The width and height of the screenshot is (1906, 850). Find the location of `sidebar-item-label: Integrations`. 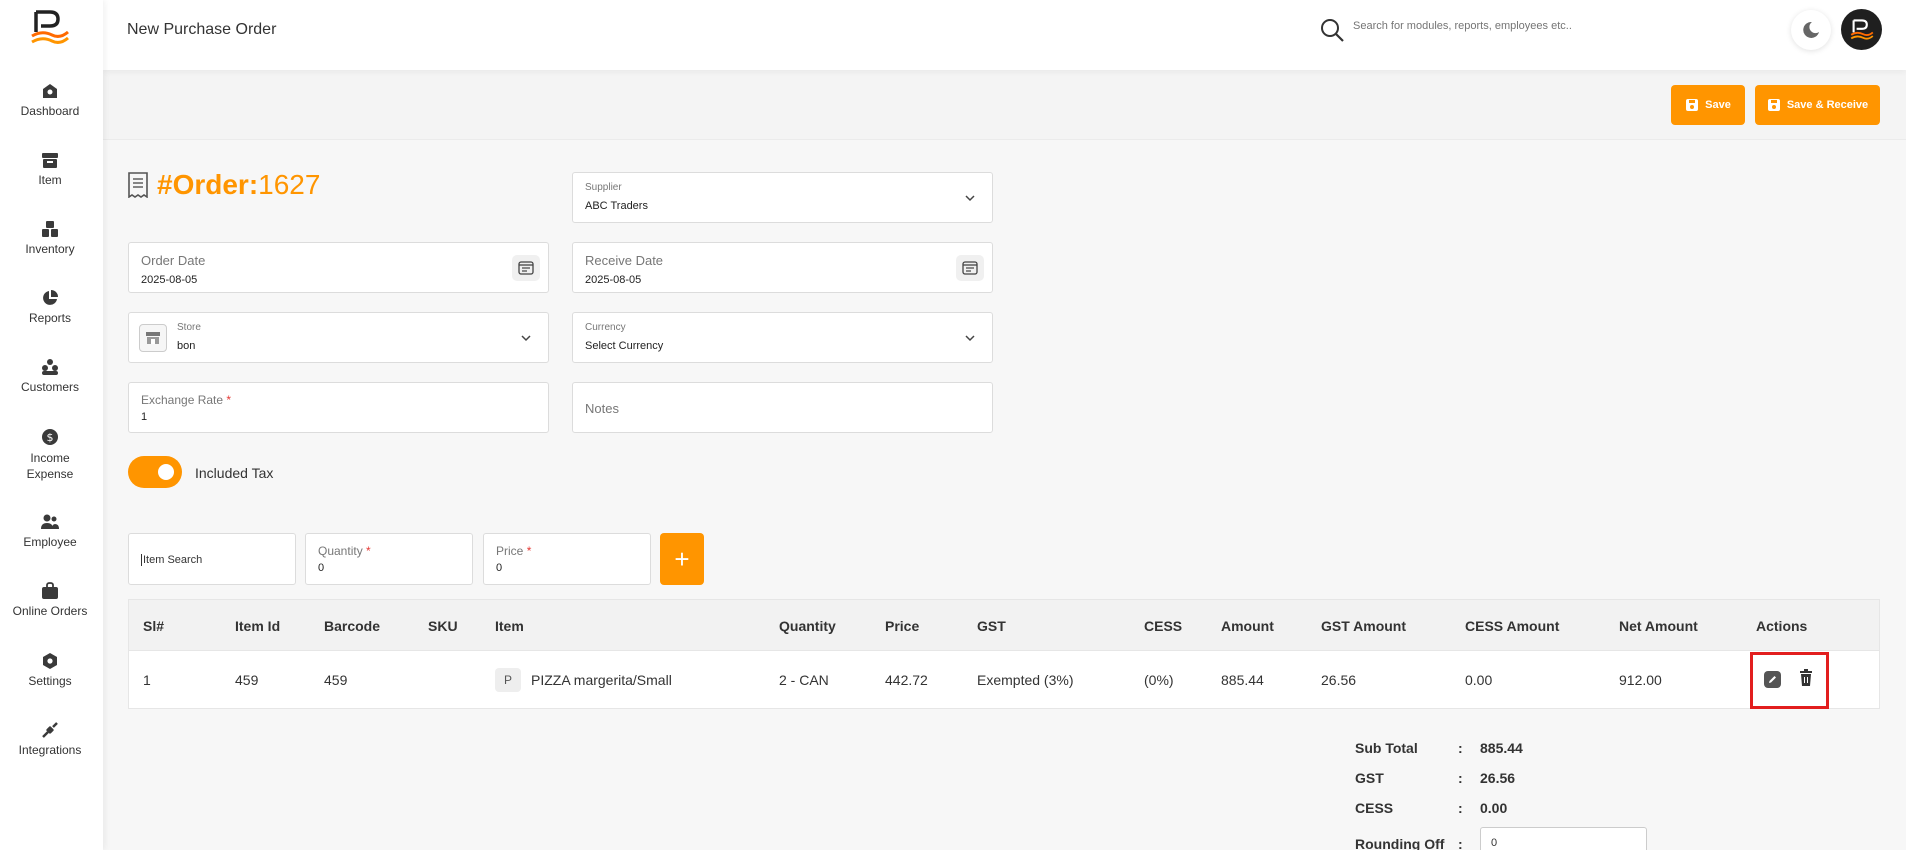

sidebar-item-label: Integrations is located at coordinates (50, 750).